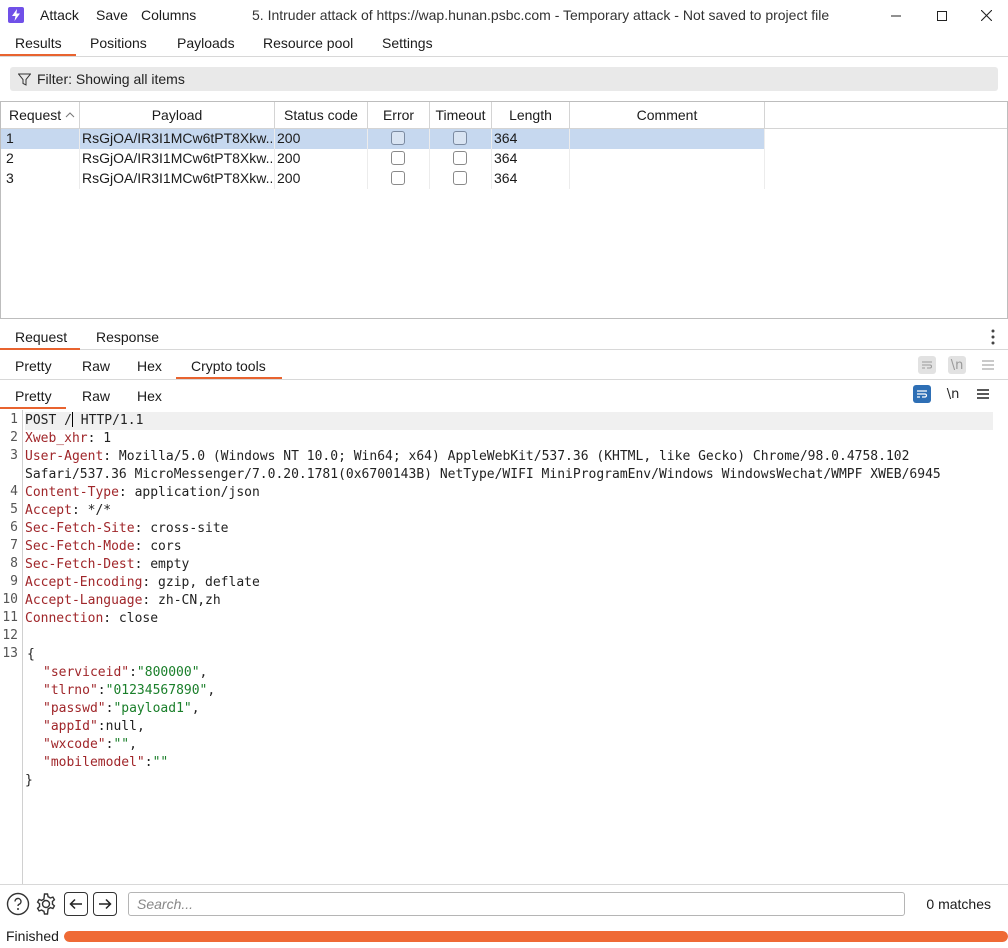  Describe the element at coordinates (123, 600) in the screenshot. I see `header-line: Accept-Language: zh-CN,zh` at that location.